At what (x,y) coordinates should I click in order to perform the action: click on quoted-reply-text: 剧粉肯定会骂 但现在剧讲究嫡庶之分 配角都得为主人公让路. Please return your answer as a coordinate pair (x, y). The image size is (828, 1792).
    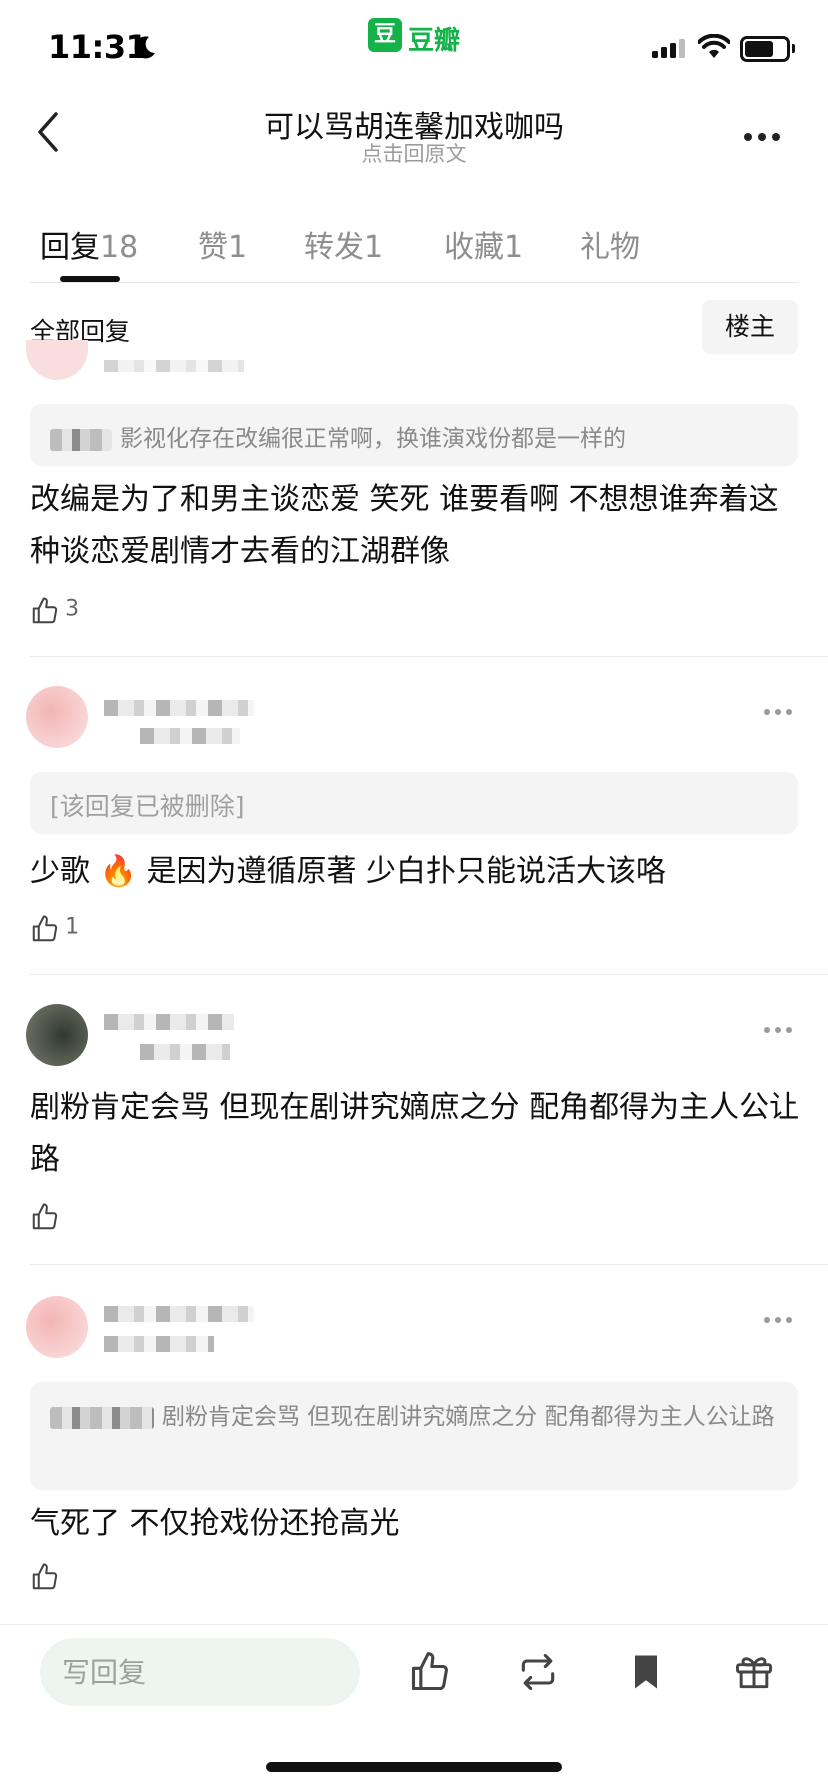
    Looking at the image, I should click on (468, 1417).